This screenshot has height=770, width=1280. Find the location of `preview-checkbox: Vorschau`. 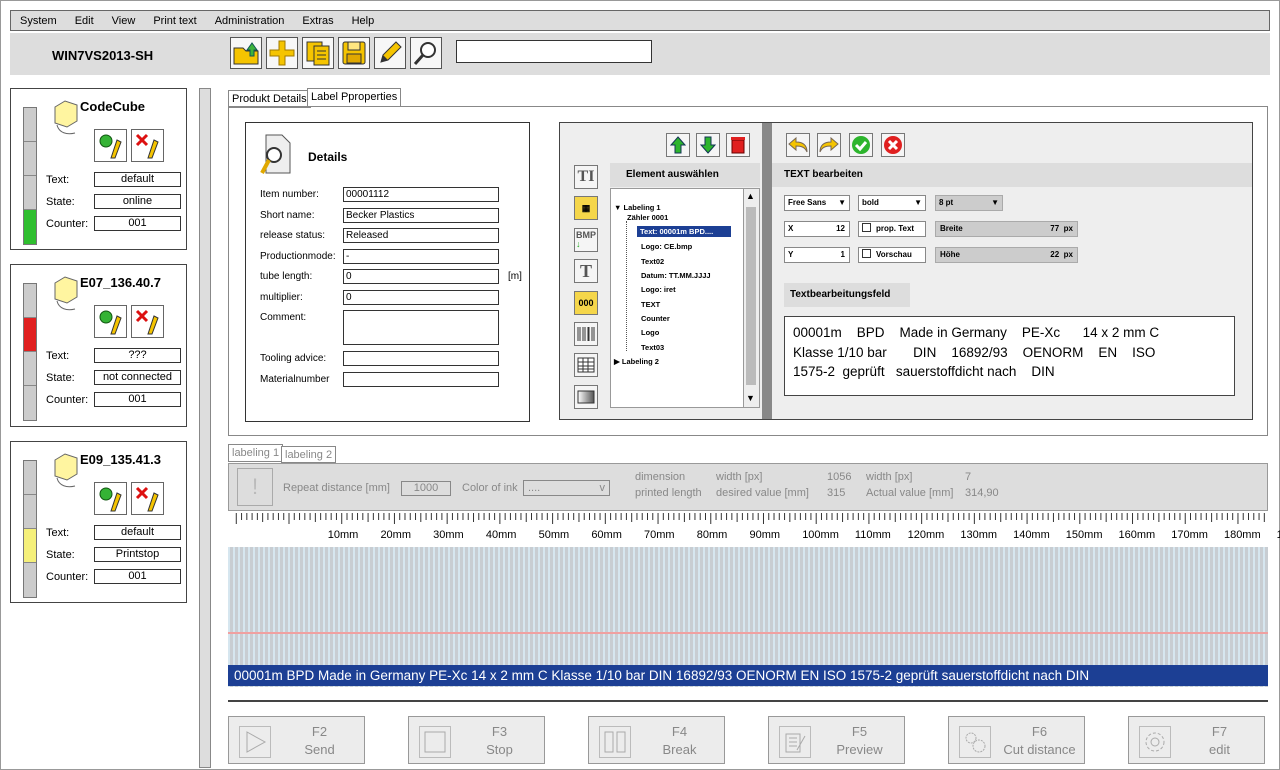

preview-checkbox: Vorschau is located at coordinates (892, 255).